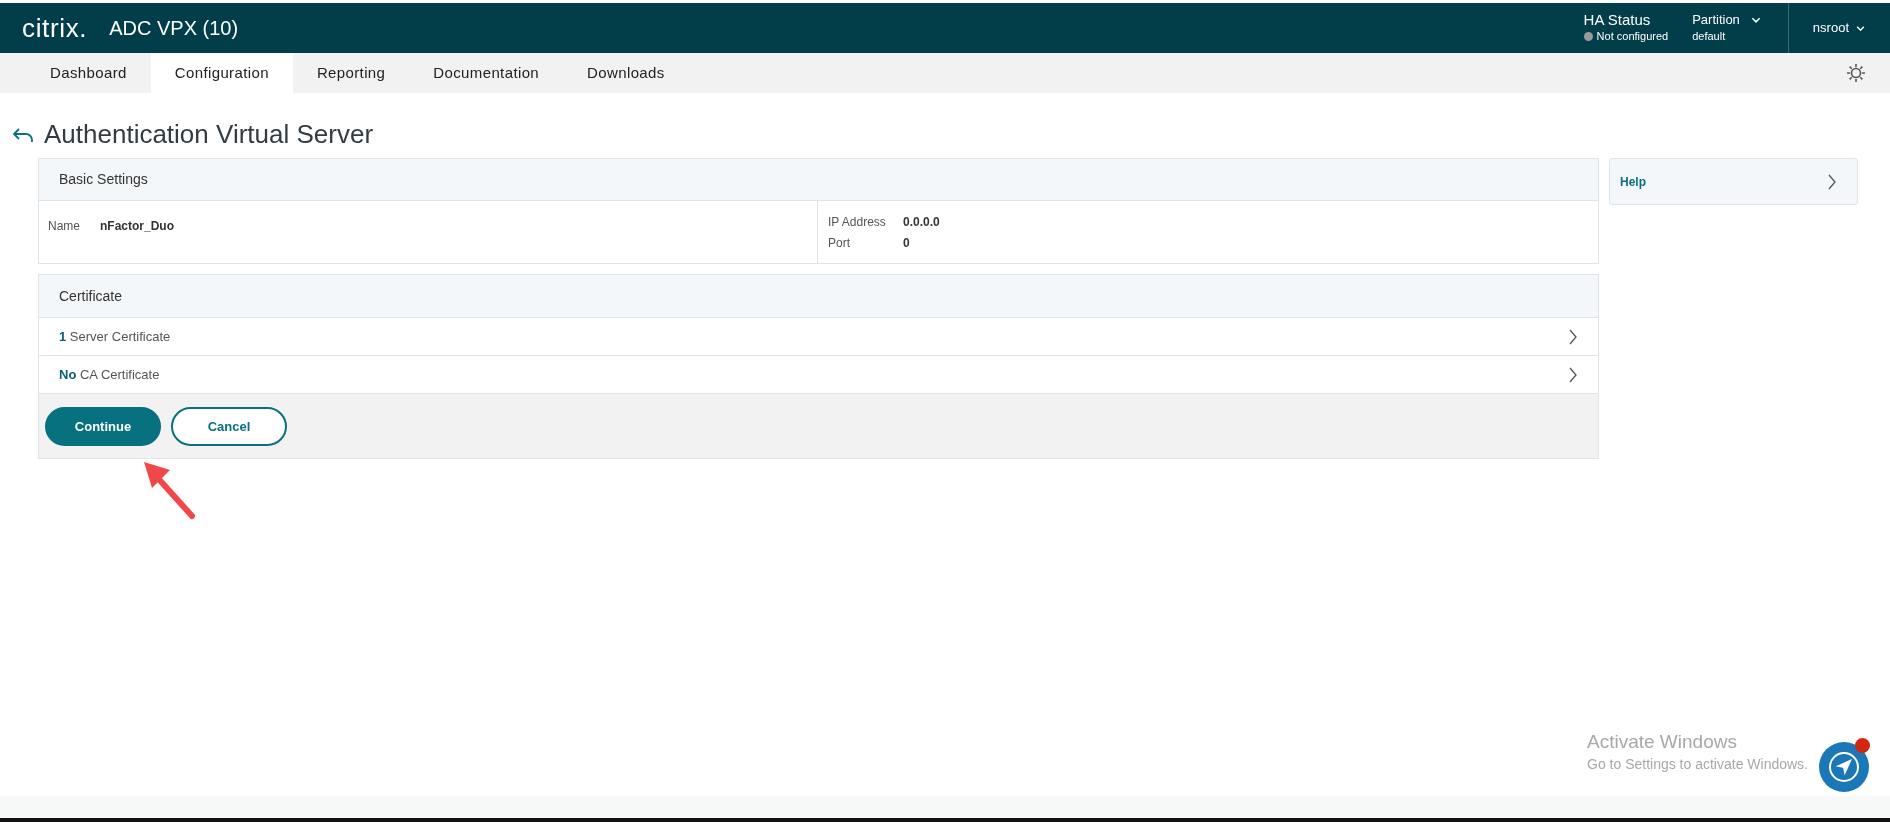 This screenshot has width=1890, height=822. What do you see at coordinates (174, 28) in the screenshot?
I see `product-title: ADC VPX (10)` at bounding box center [174, 28].